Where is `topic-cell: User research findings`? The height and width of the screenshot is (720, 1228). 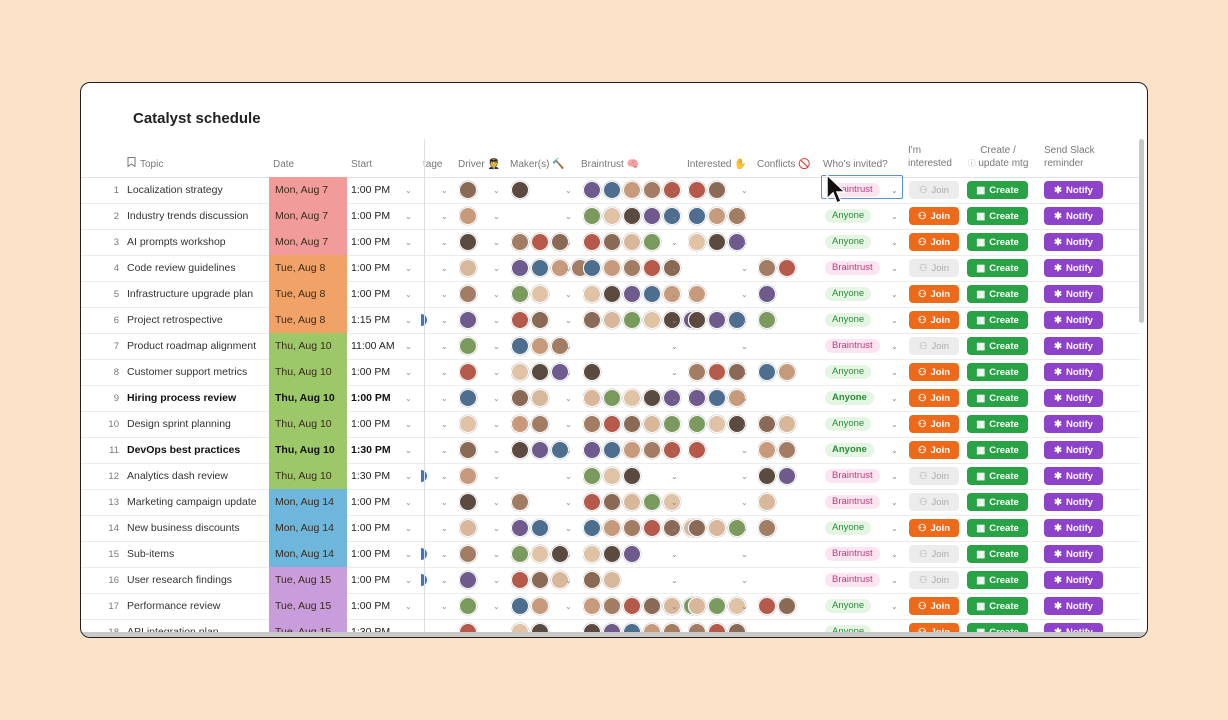 topic-cell: User research findings is located at coordinates (197, 580).